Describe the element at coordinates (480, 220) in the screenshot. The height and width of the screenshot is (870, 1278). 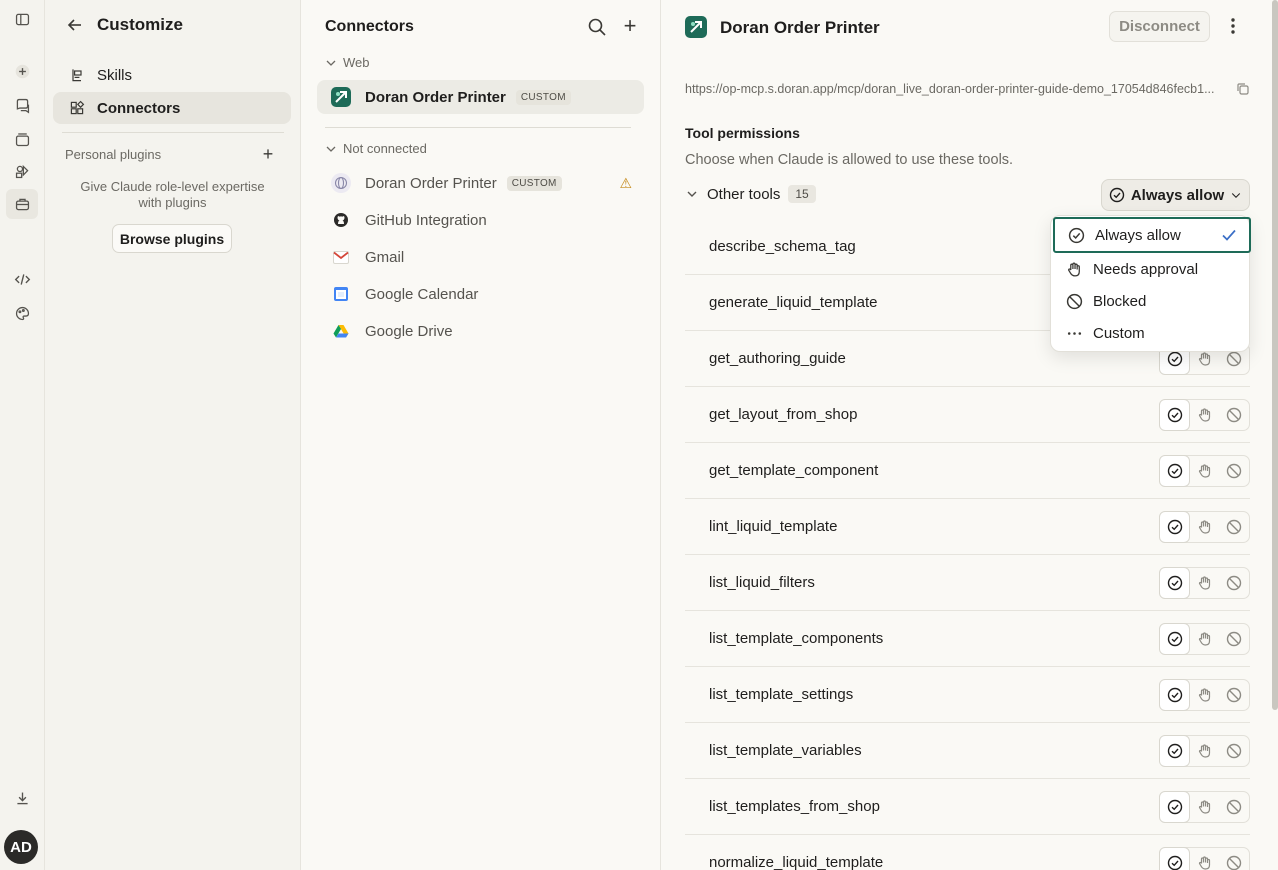
I see `connector-item-github: GitHub Integration` at that location.